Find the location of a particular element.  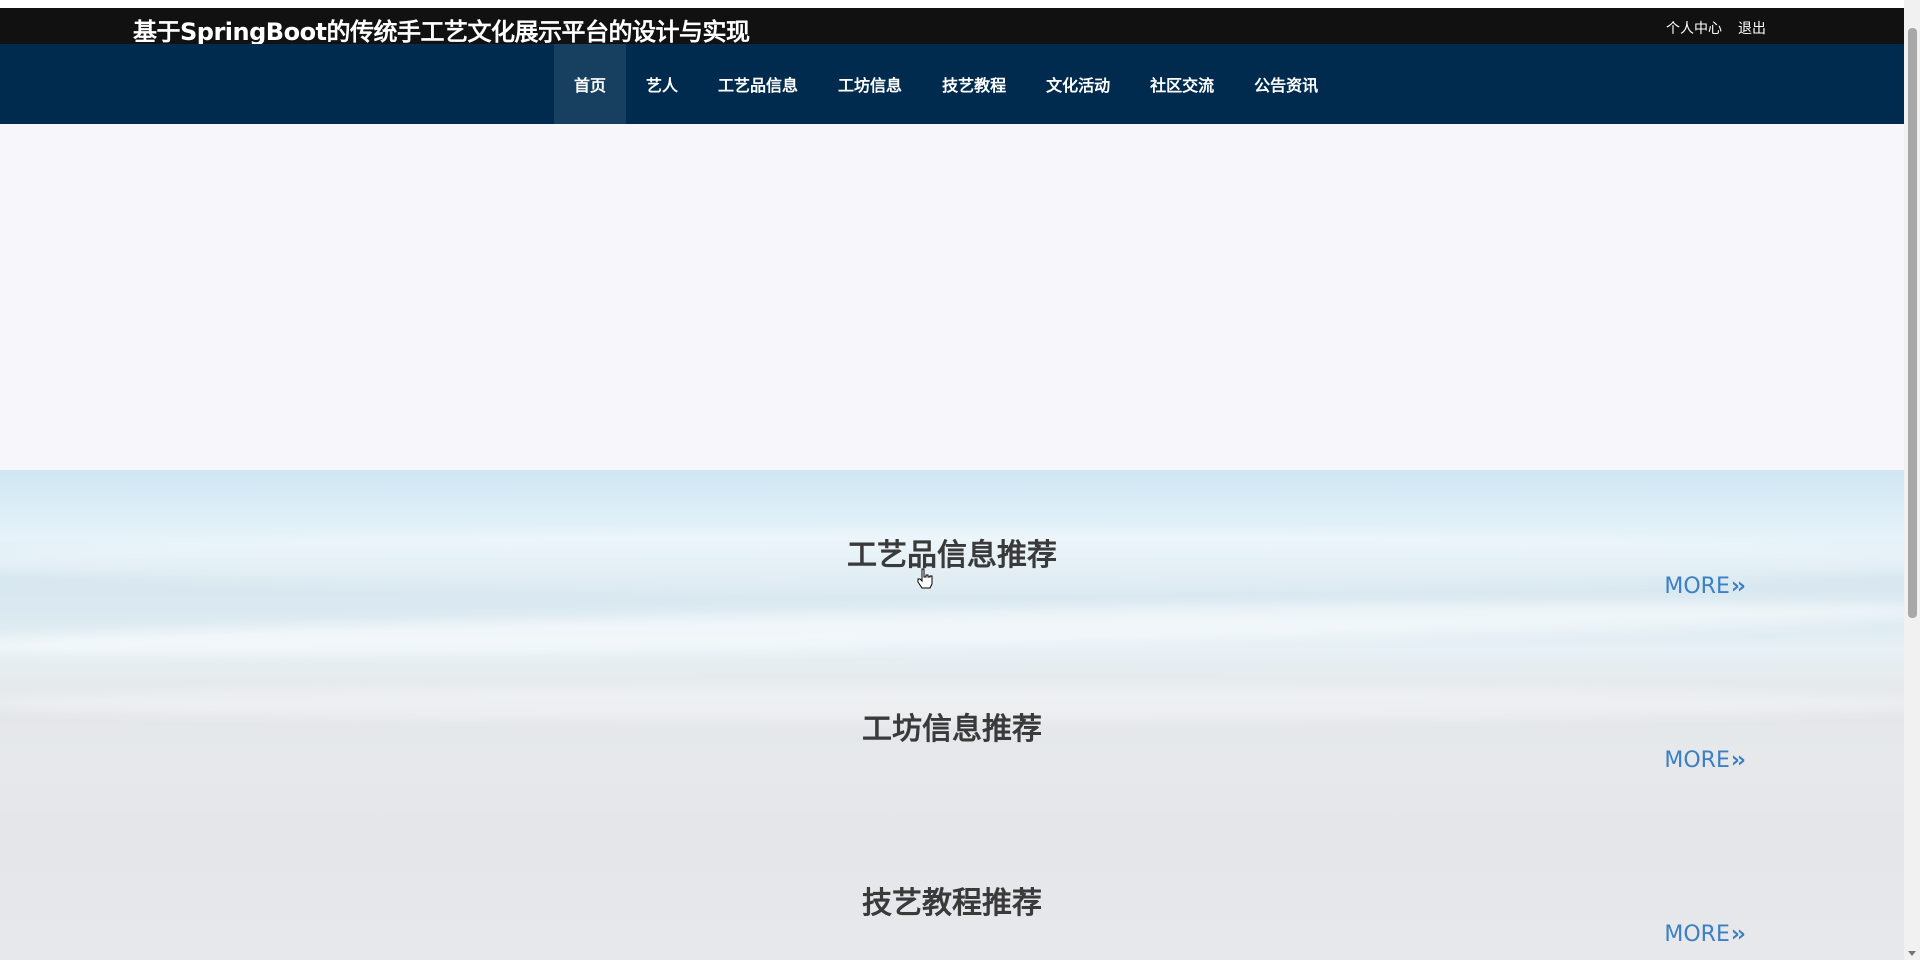

hand-pointer-icon is located at coordinates (925, 578).